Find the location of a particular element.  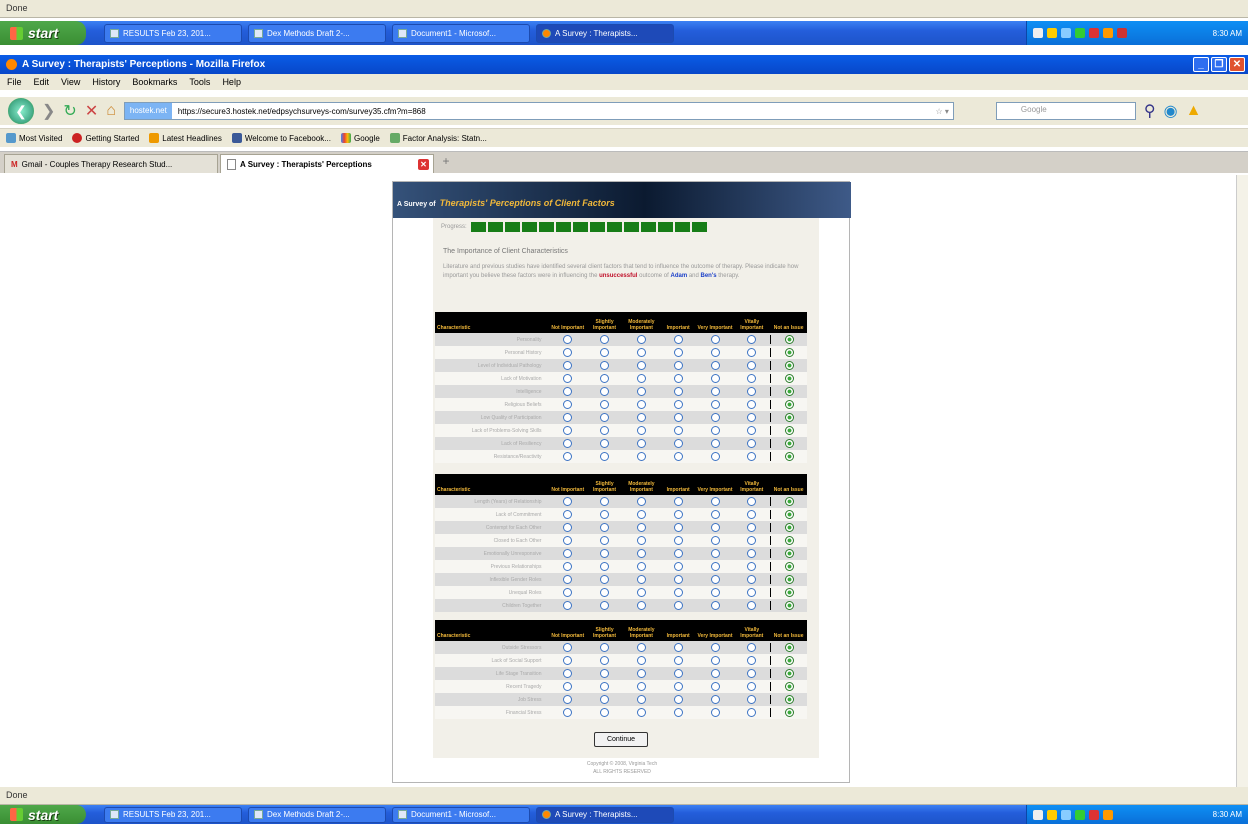

minimize-button: _ is located at coordinates (1201, 64).